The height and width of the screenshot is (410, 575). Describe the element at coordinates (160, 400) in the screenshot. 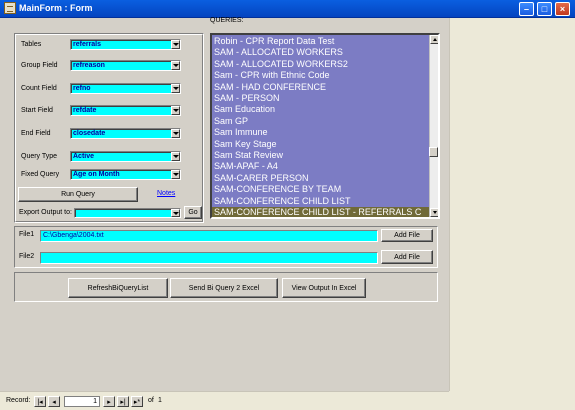

I see `record-total: 1` at that location.